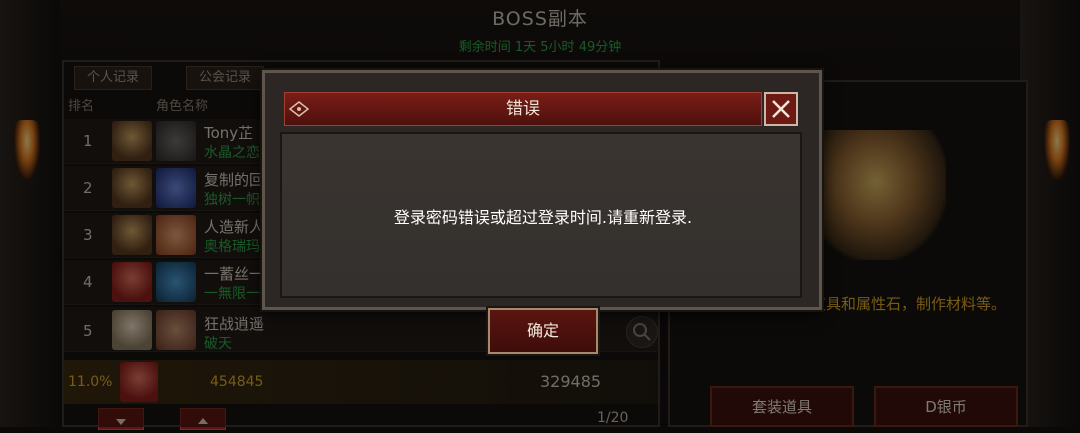 The height and width of the screenshot is (433, 1080). What do you see at coordinates (523, 109) in the screenshot?
I see `dialog-title: 错误` at bounding box center [523, 109].